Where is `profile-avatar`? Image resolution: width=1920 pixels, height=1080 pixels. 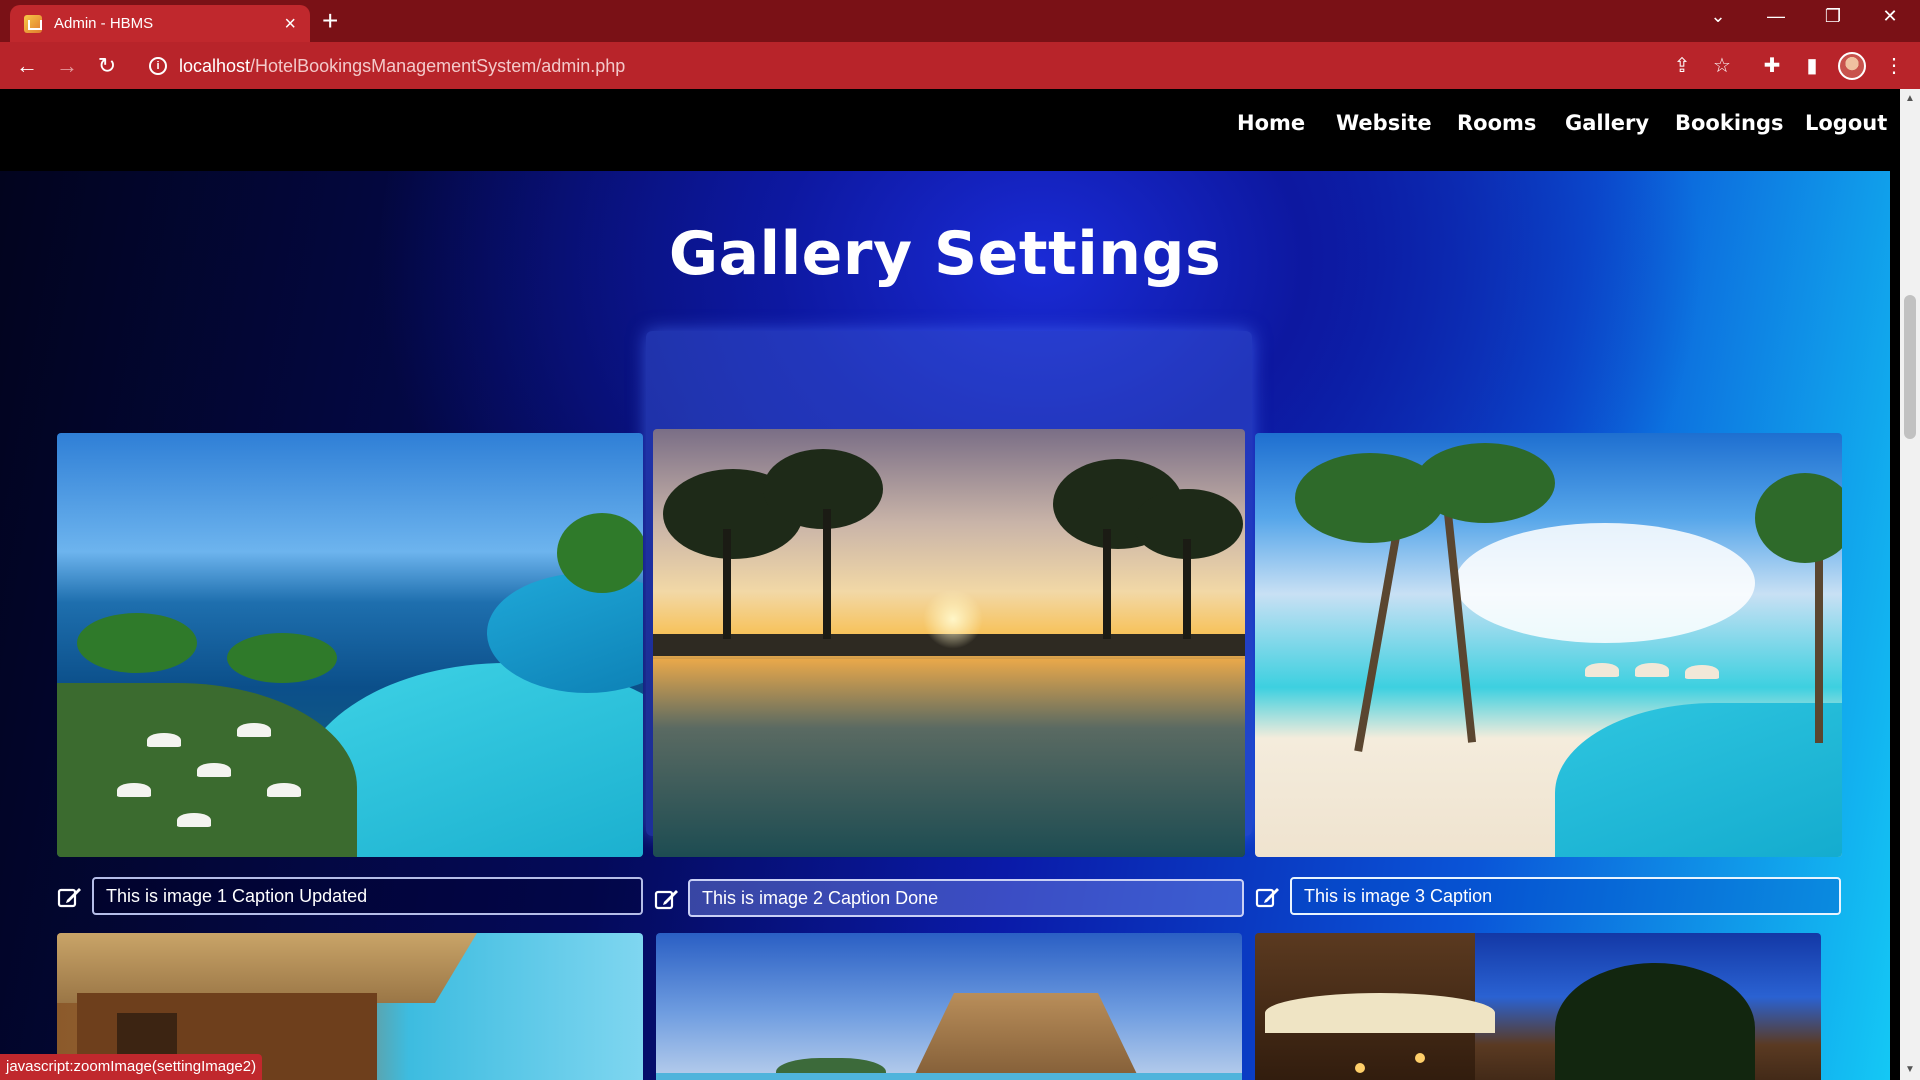
profile-avatar is located at coordinates (1852, 66).